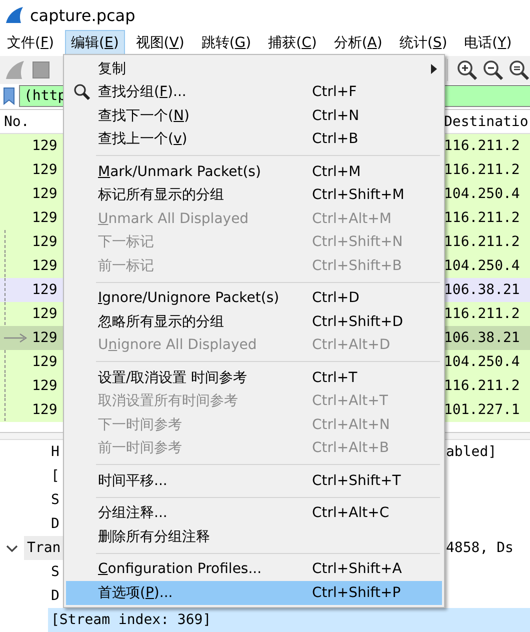 The image size is (530, 632). Describe the element at coordinates (254, 536) in the screenshot. I see `menu-item: 删除所有分组注释` at that location.